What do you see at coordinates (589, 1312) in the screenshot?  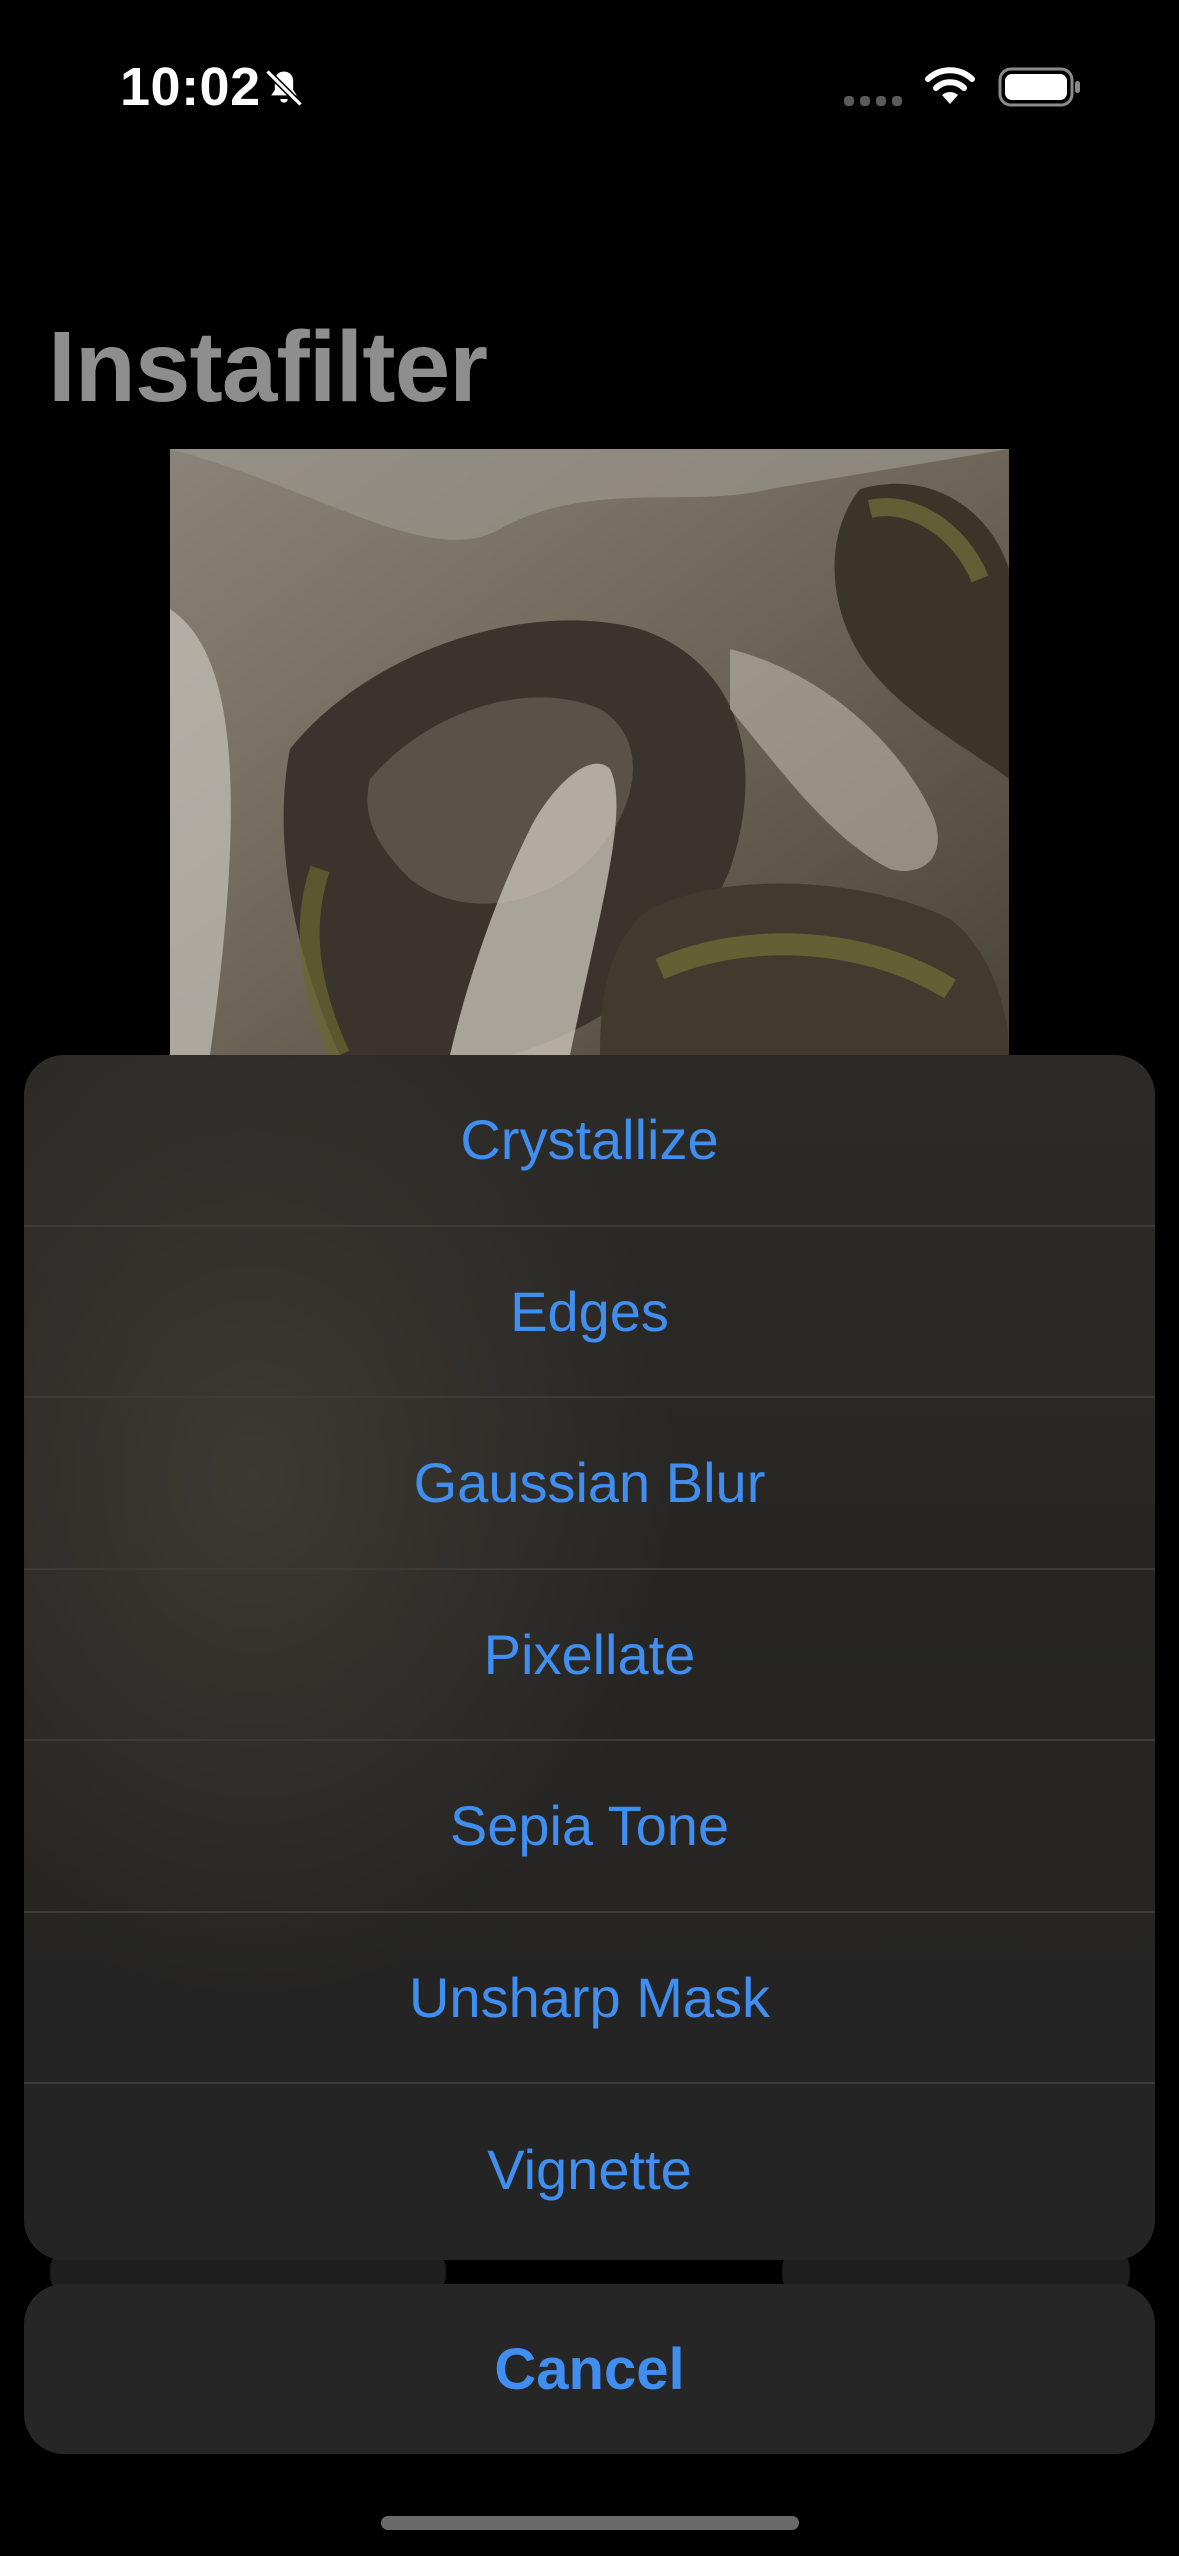 I see `filter-option-edges: Edges` at bounding box center [589, 1312].